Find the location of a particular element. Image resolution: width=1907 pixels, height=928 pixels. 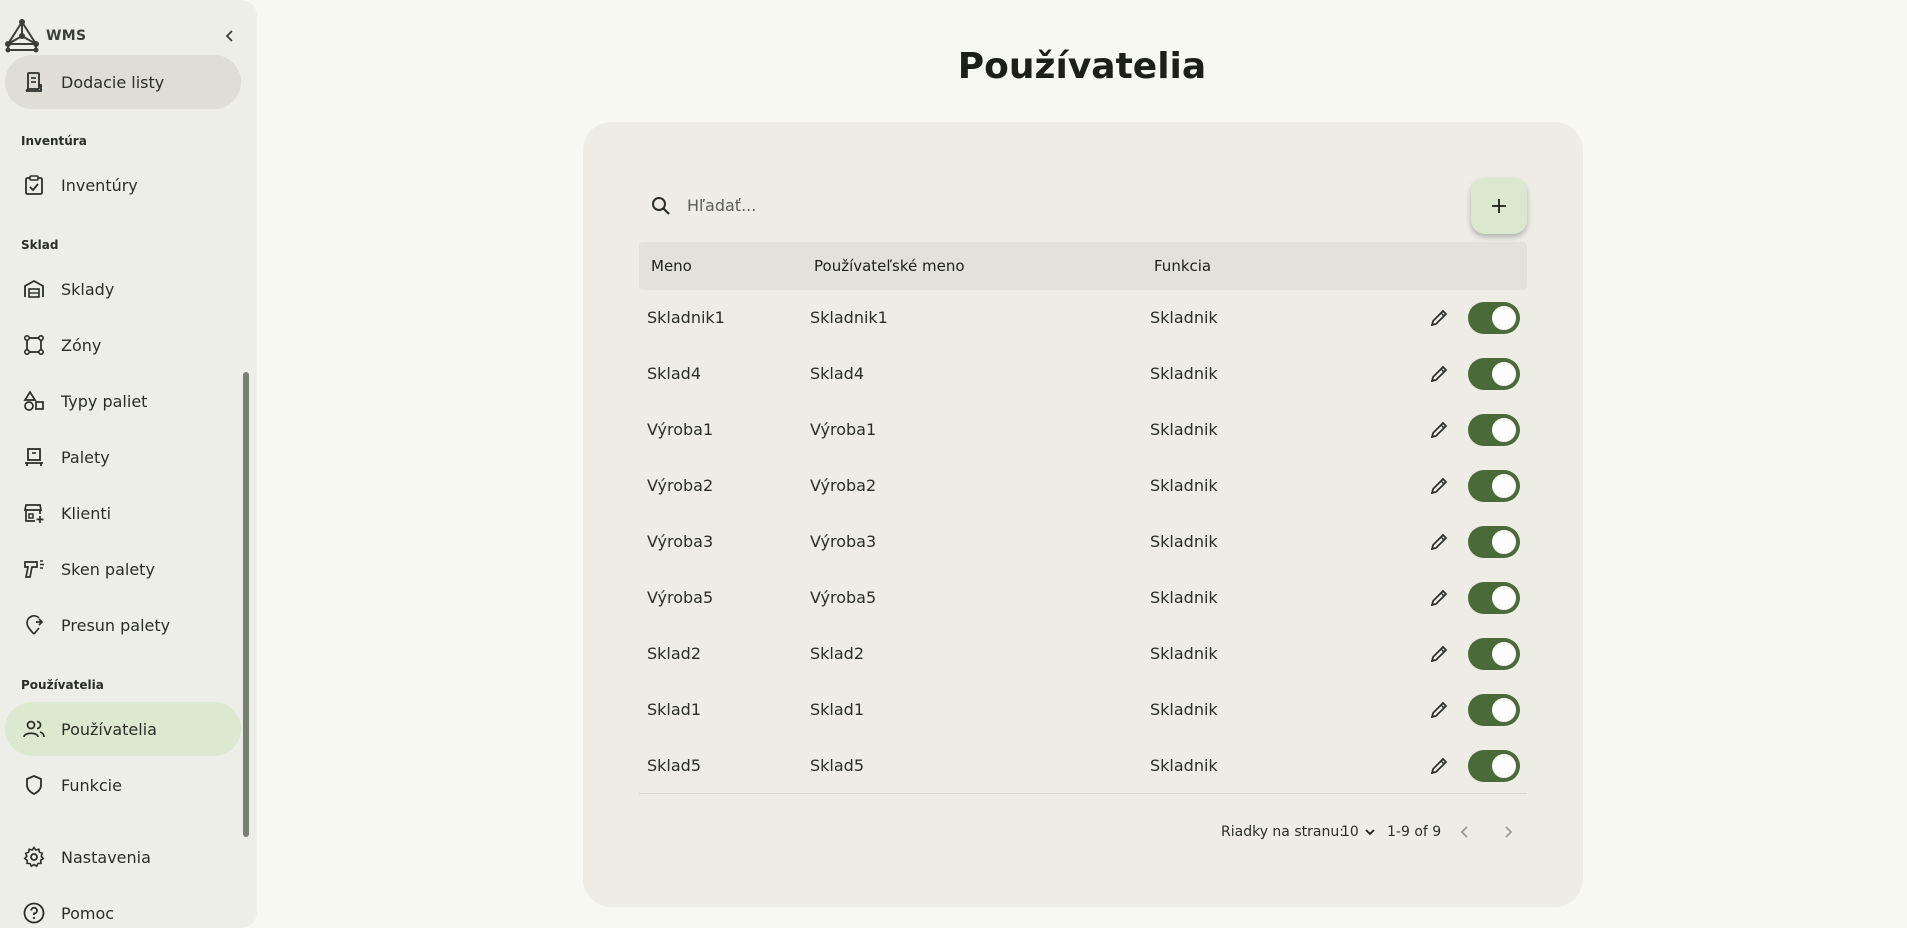

sidebar-item-inventury: Inventúry is located at coordinates (123, 185).